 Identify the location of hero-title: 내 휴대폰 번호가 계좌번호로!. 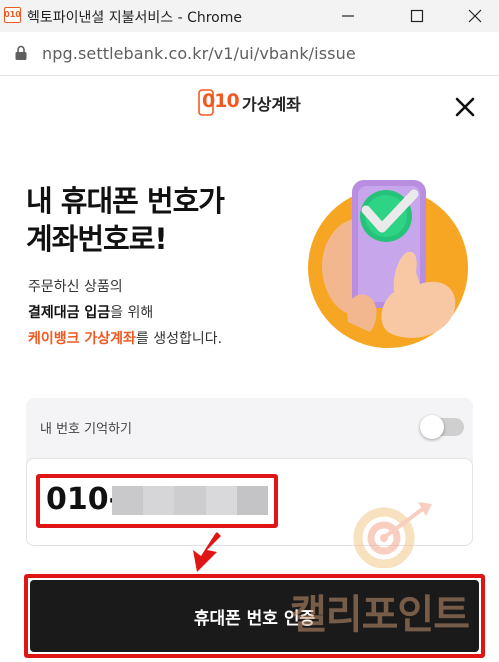
(166, 220).